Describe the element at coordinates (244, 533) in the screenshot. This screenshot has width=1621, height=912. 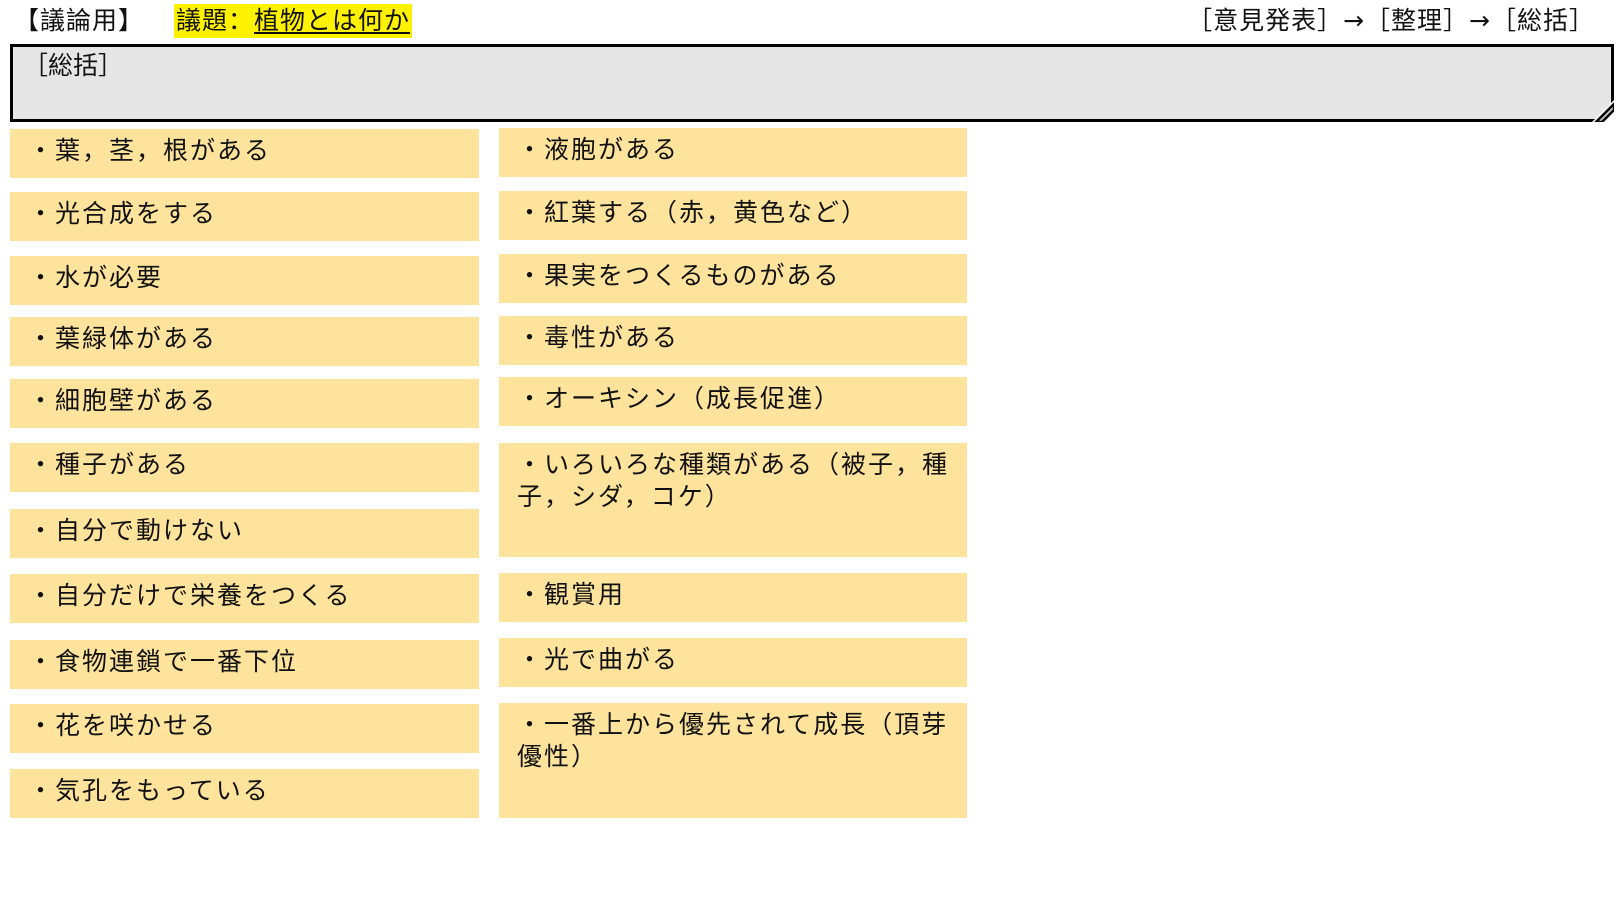
I see `sticky-note: ・自分で動けない` at that location.